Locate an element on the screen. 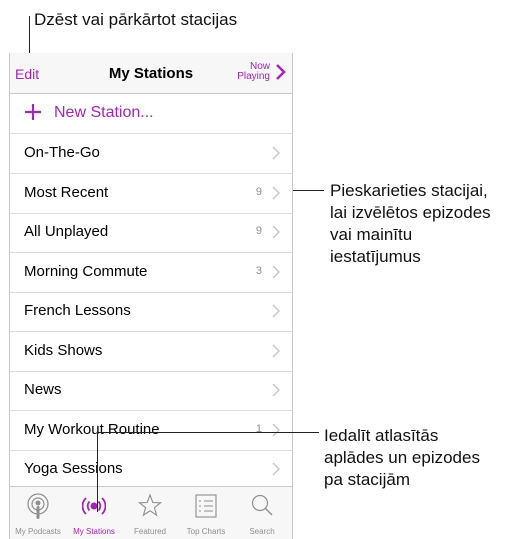  station-row: French Lessons is located at coordinates (151, 312).